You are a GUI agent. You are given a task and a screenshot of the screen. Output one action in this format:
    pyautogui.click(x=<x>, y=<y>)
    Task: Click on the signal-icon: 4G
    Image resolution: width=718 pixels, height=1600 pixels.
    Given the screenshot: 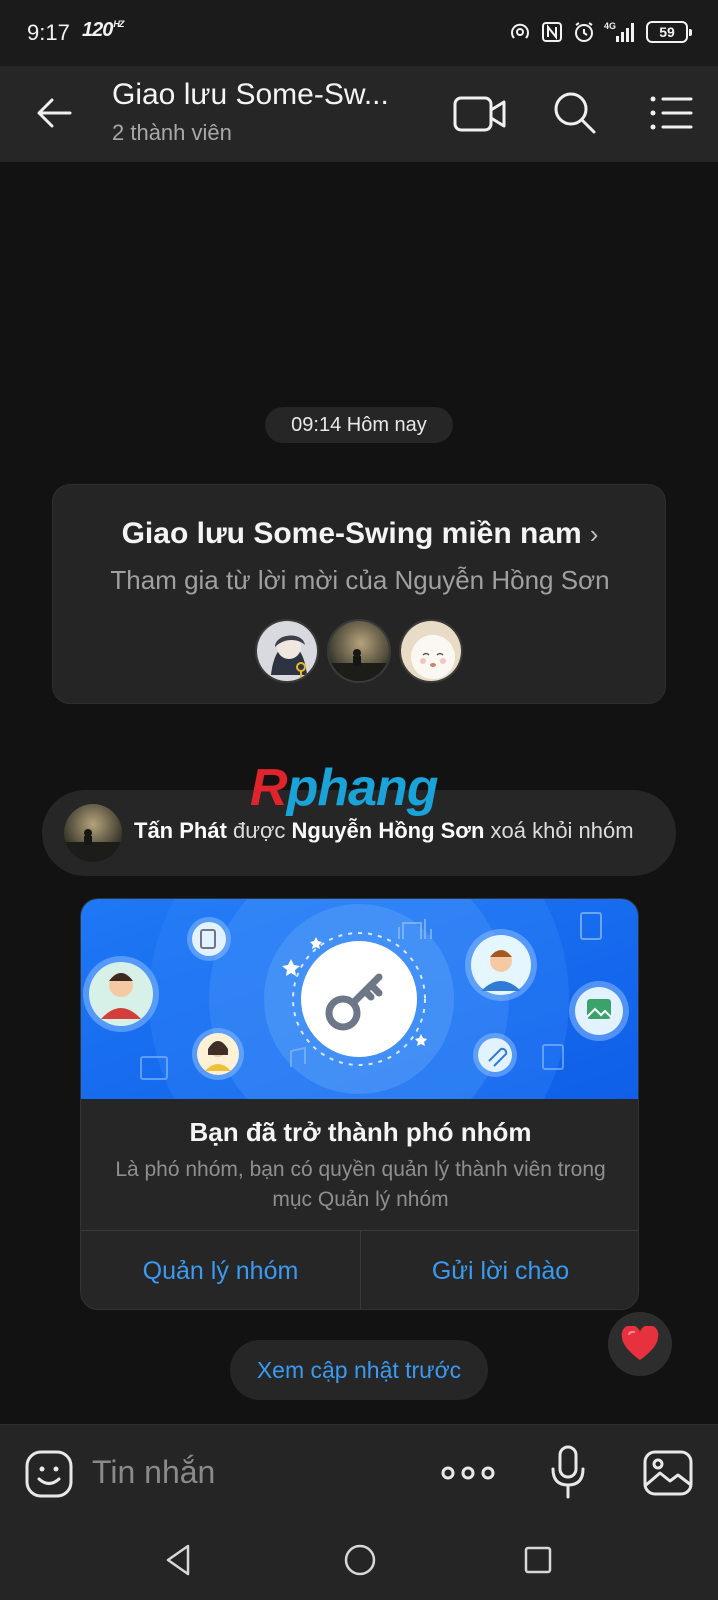 What is the action you would take?
    pyautogui.click(x=619, y=31)
    